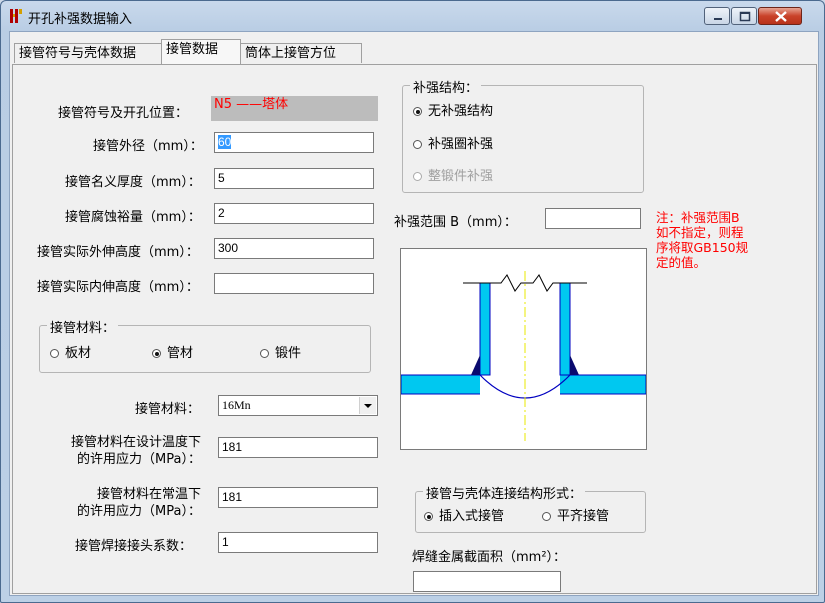 Image resolution: width=825 pixels, height=603 pixels. Describe the element at coordinates (70, 351) in the screenshot. I see `radio-plate: 板材` at that location.